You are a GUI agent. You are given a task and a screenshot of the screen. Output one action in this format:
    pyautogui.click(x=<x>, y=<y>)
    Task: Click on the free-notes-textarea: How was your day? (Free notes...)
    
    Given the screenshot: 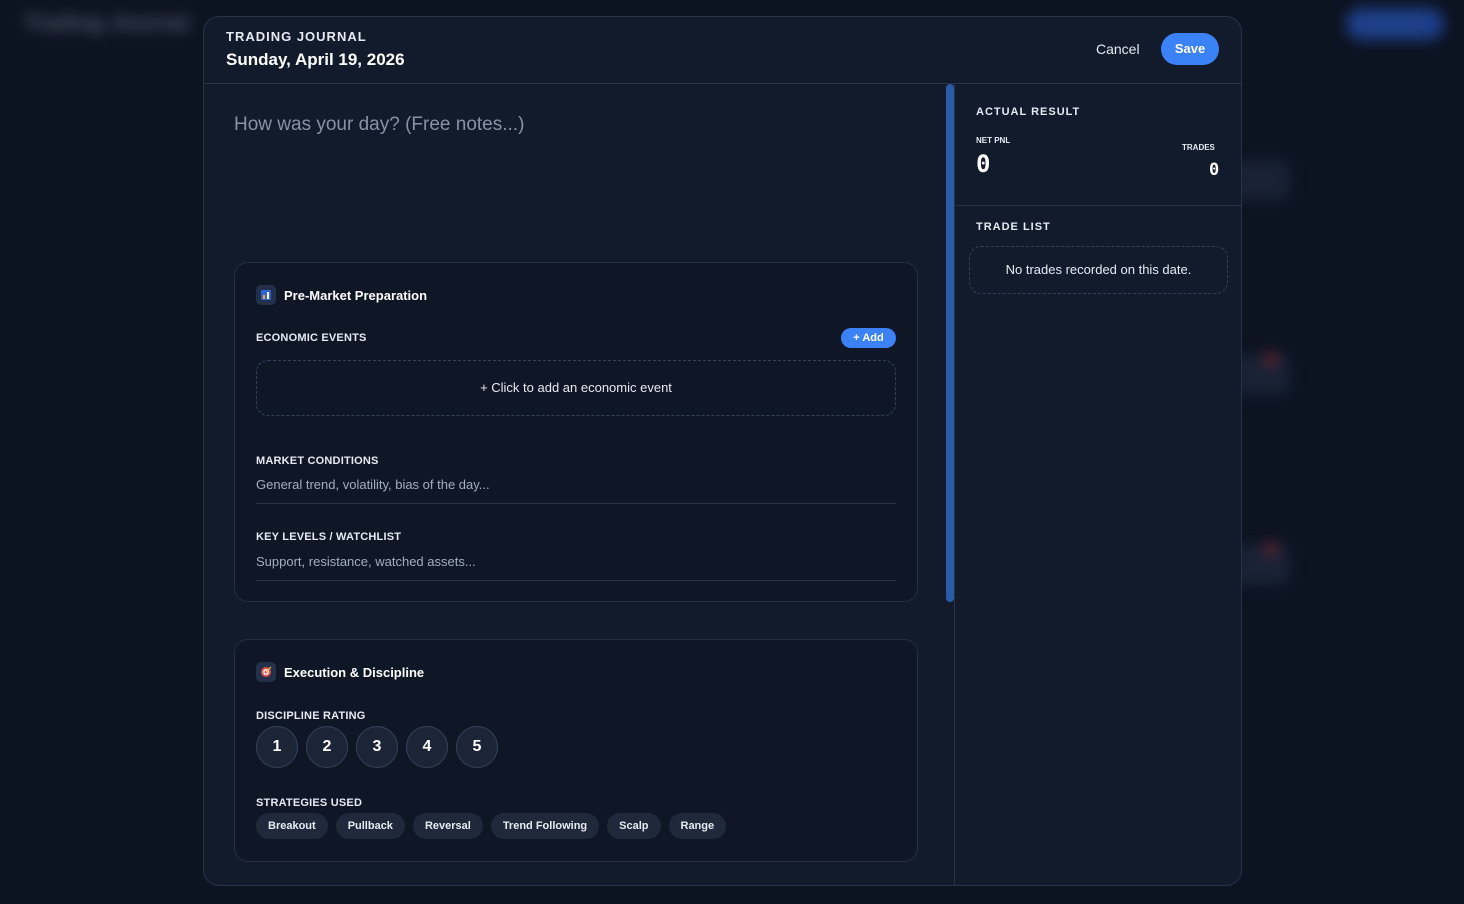 What is the action you would take?
    pyautogui.click(x=379, y=125)
    